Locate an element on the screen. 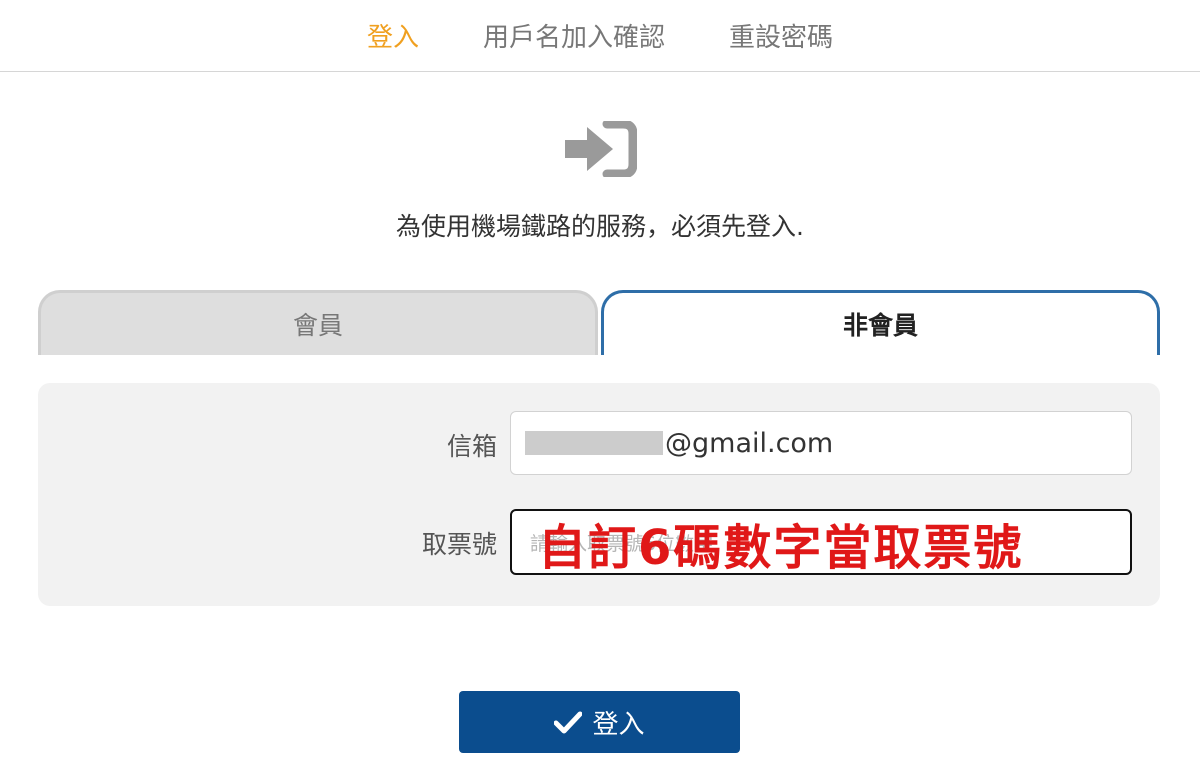  nav-reset-password: 重設密碼 is located at coordinates (781, 35).